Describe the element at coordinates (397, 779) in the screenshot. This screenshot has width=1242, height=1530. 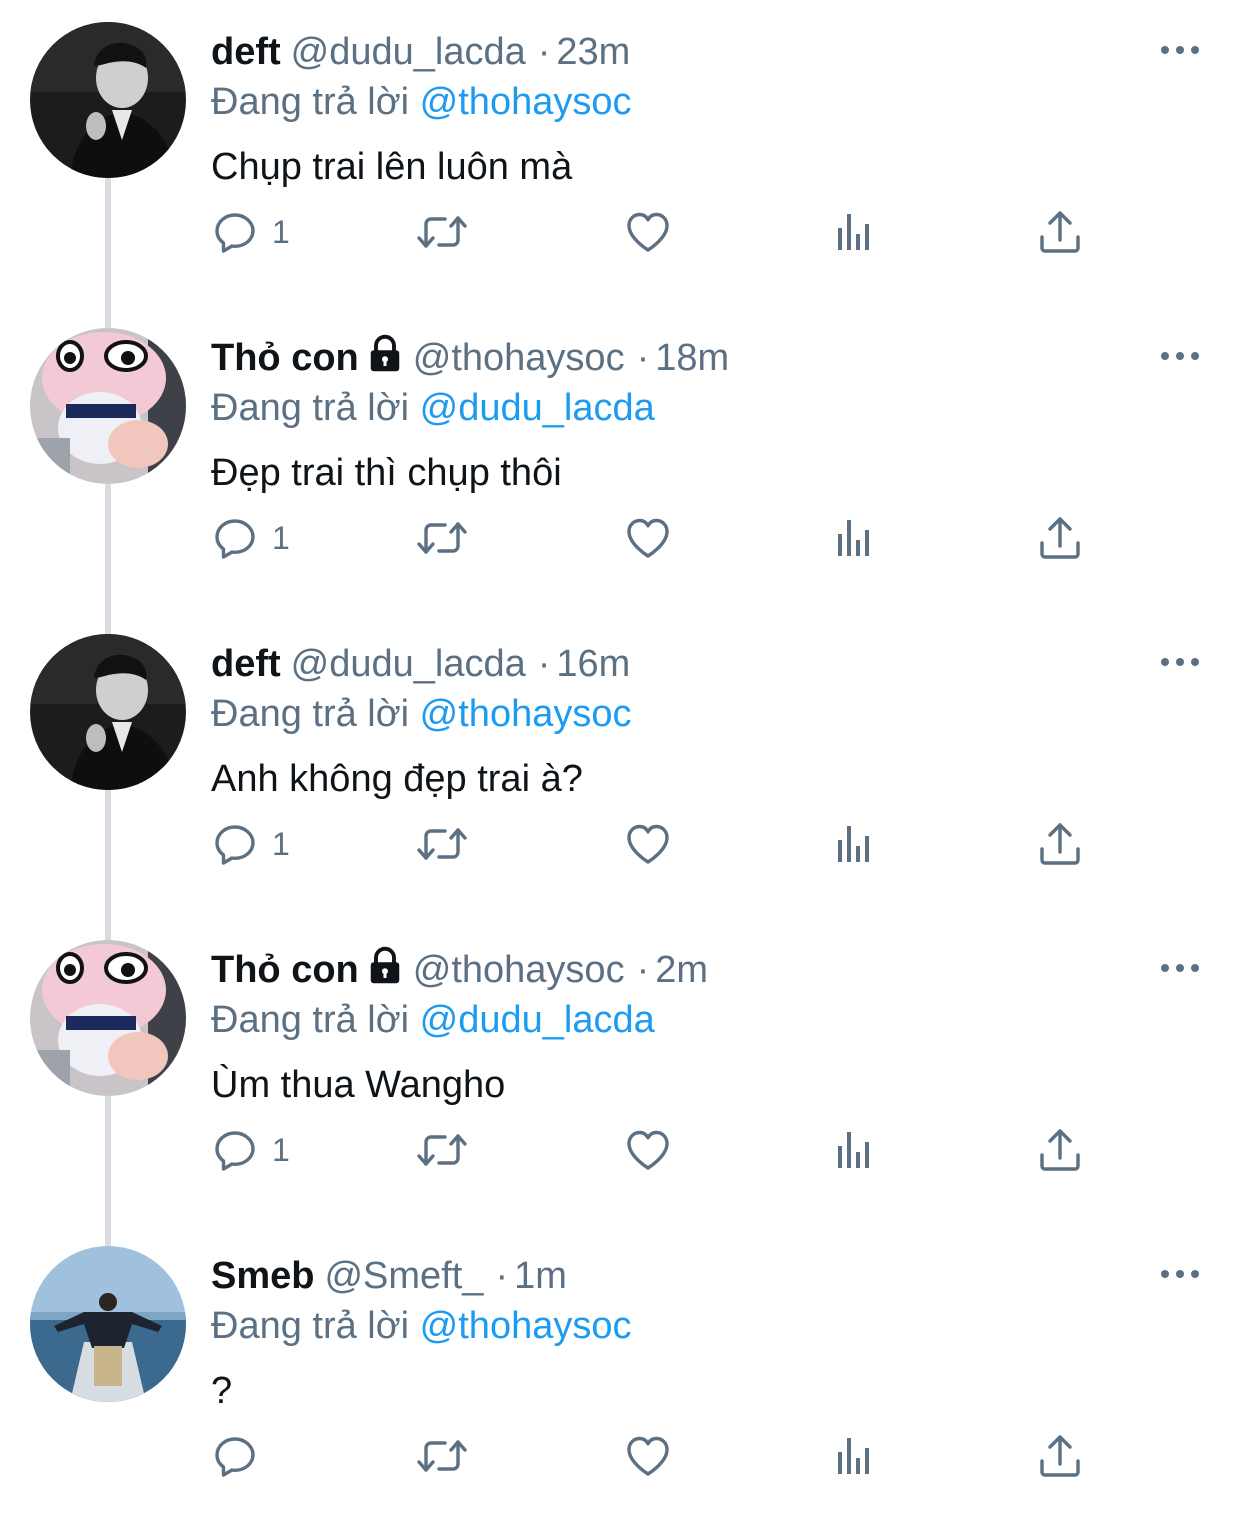
I see `tweet-text: Anh không đẹp trai à?` at that location.